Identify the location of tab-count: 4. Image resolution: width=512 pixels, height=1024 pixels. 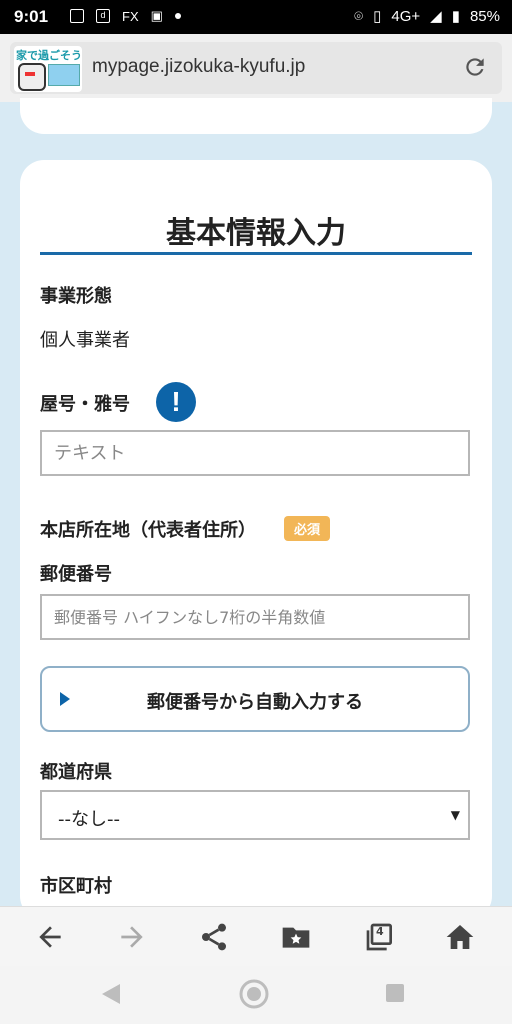
(380, 931).